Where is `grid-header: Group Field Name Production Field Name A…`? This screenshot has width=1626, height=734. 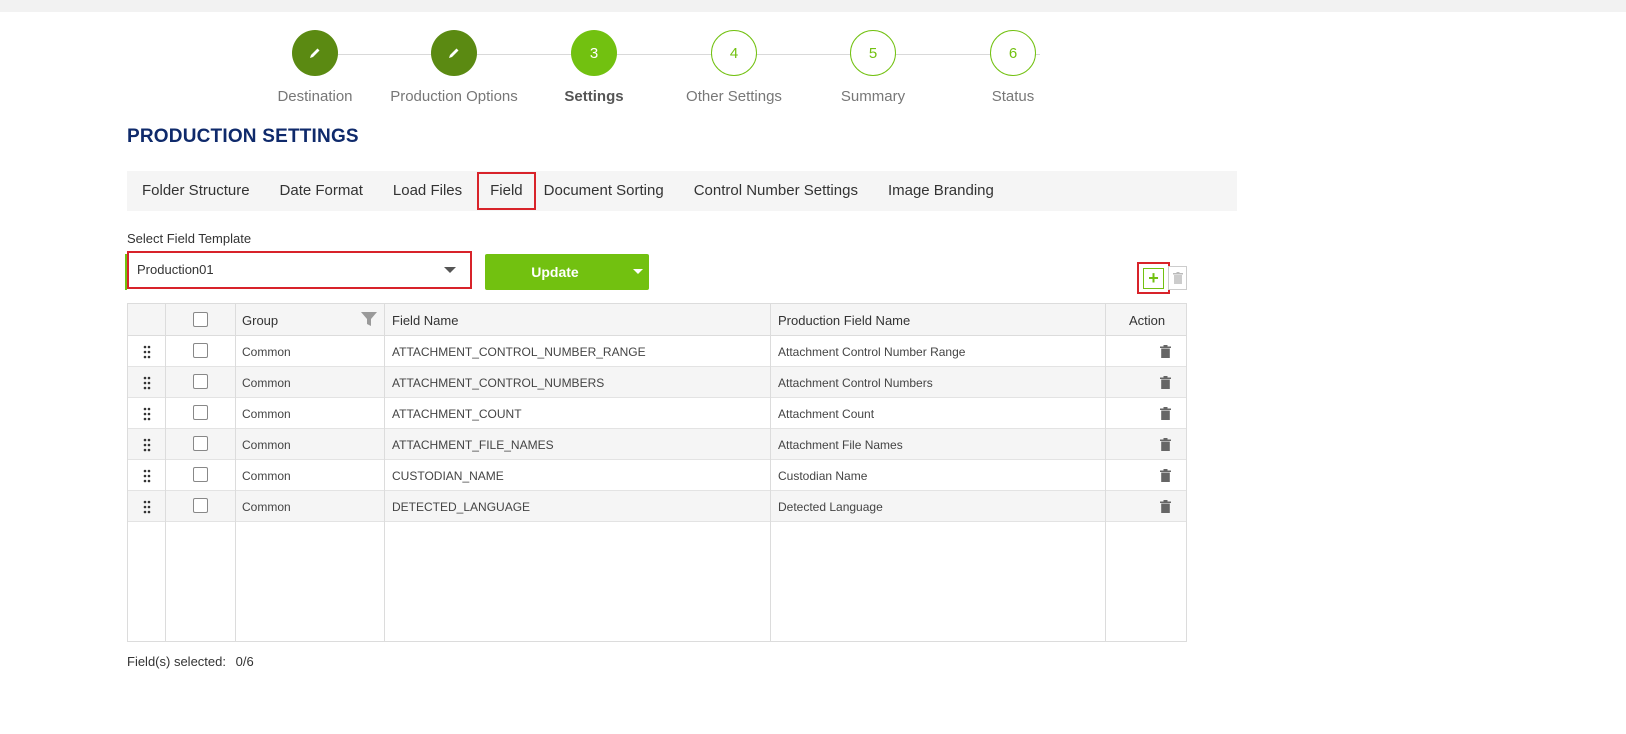
grid-header: Group Field Name Production Field Name A… is located at coordinates (657, 320).